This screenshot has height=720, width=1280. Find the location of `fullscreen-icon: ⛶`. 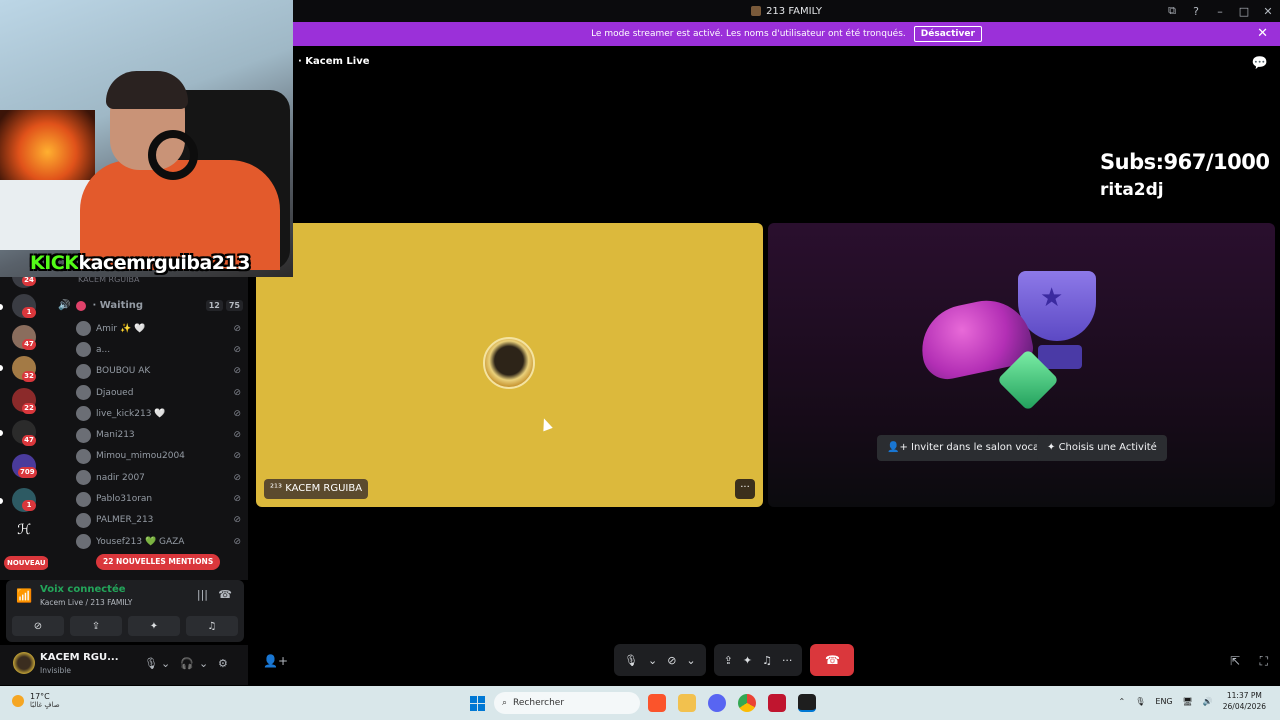

fullscreen-icon: ⛶ is located at coordinates (1264, 661).